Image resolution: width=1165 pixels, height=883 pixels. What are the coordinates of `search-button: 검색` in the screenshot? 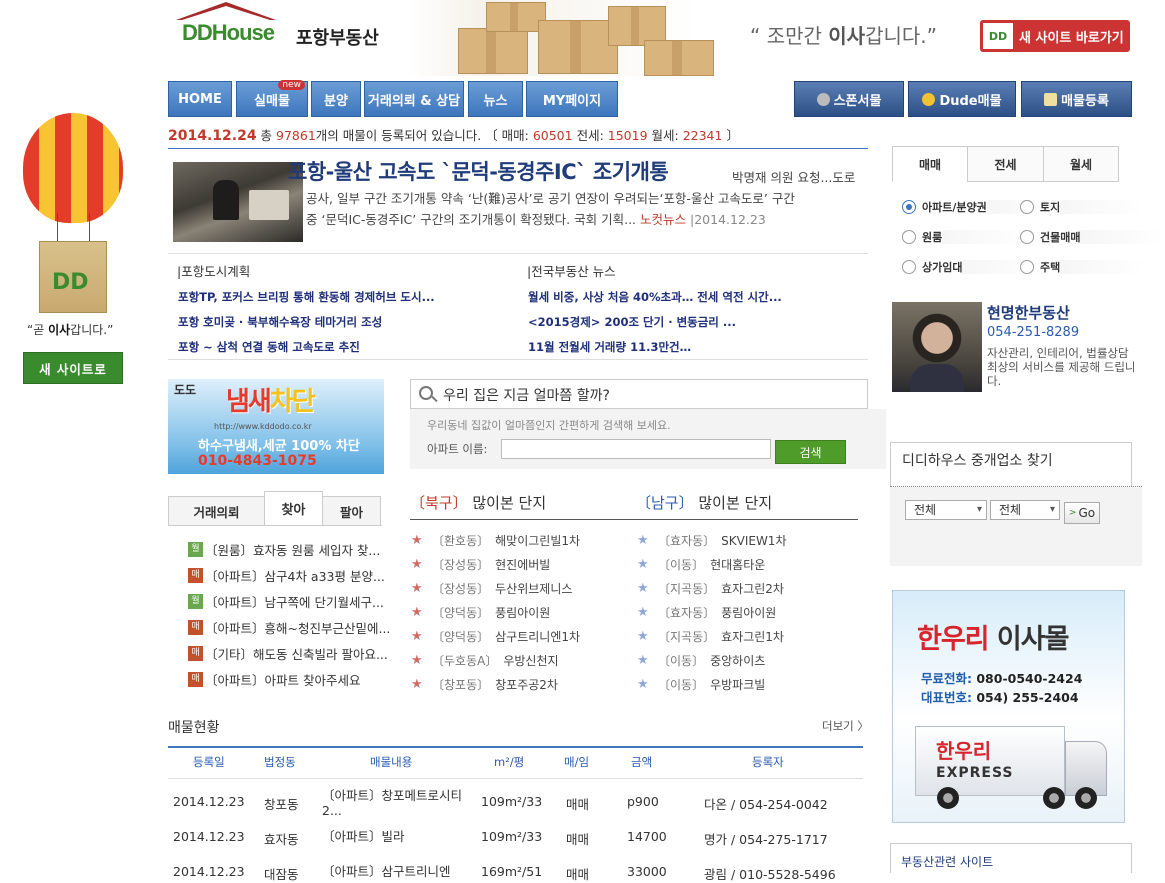 It's located at (810, 452).